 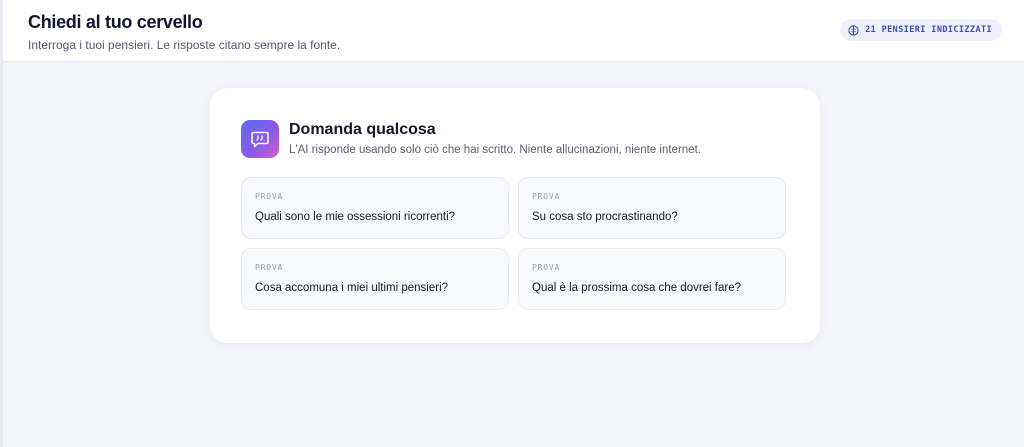 What do you see at coordinates (355, 217) in the screenshot?
I see `suggestion-question: Quali sono le mie ossessioni ricorrenti?` at bounding box center [355, 217].